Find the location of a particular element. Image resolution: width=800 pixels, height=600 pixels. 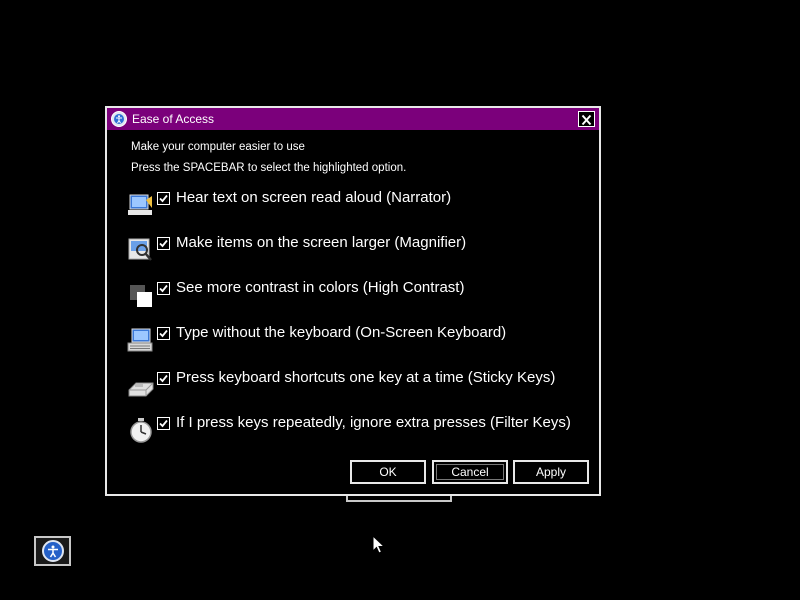

filter-keys-icon is located at coordinates (141, 430).